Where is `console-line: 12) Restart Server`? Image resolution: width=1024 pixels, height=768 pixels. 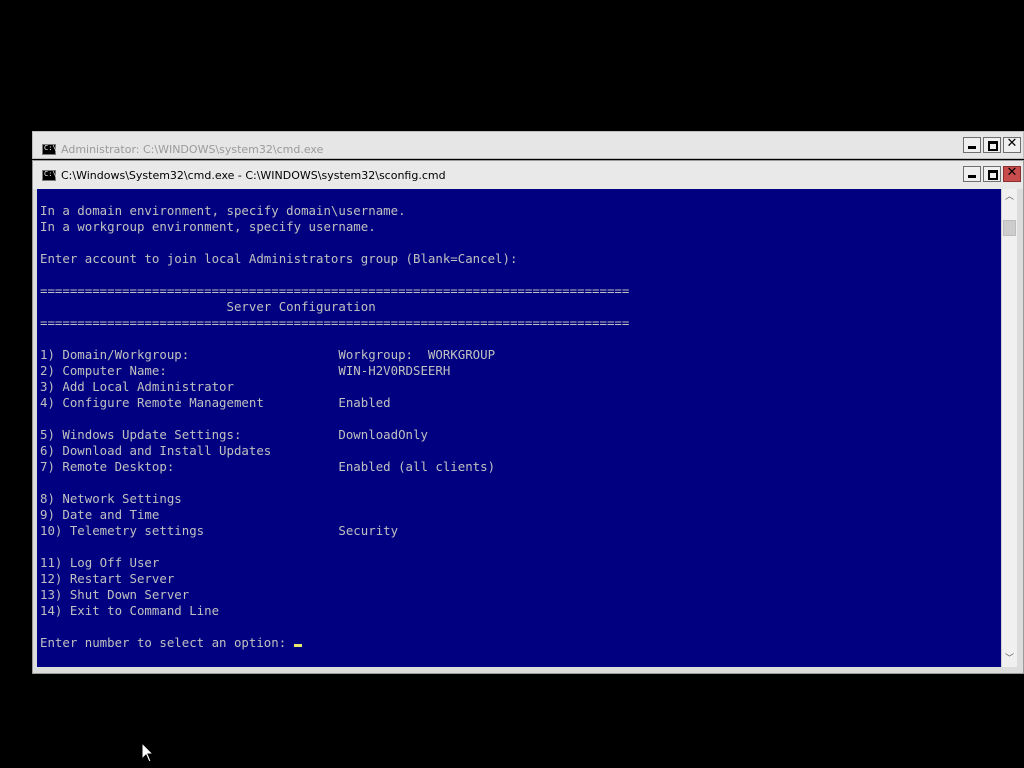 console-line: 12) Restart Server is located at coordinates (107, 578).